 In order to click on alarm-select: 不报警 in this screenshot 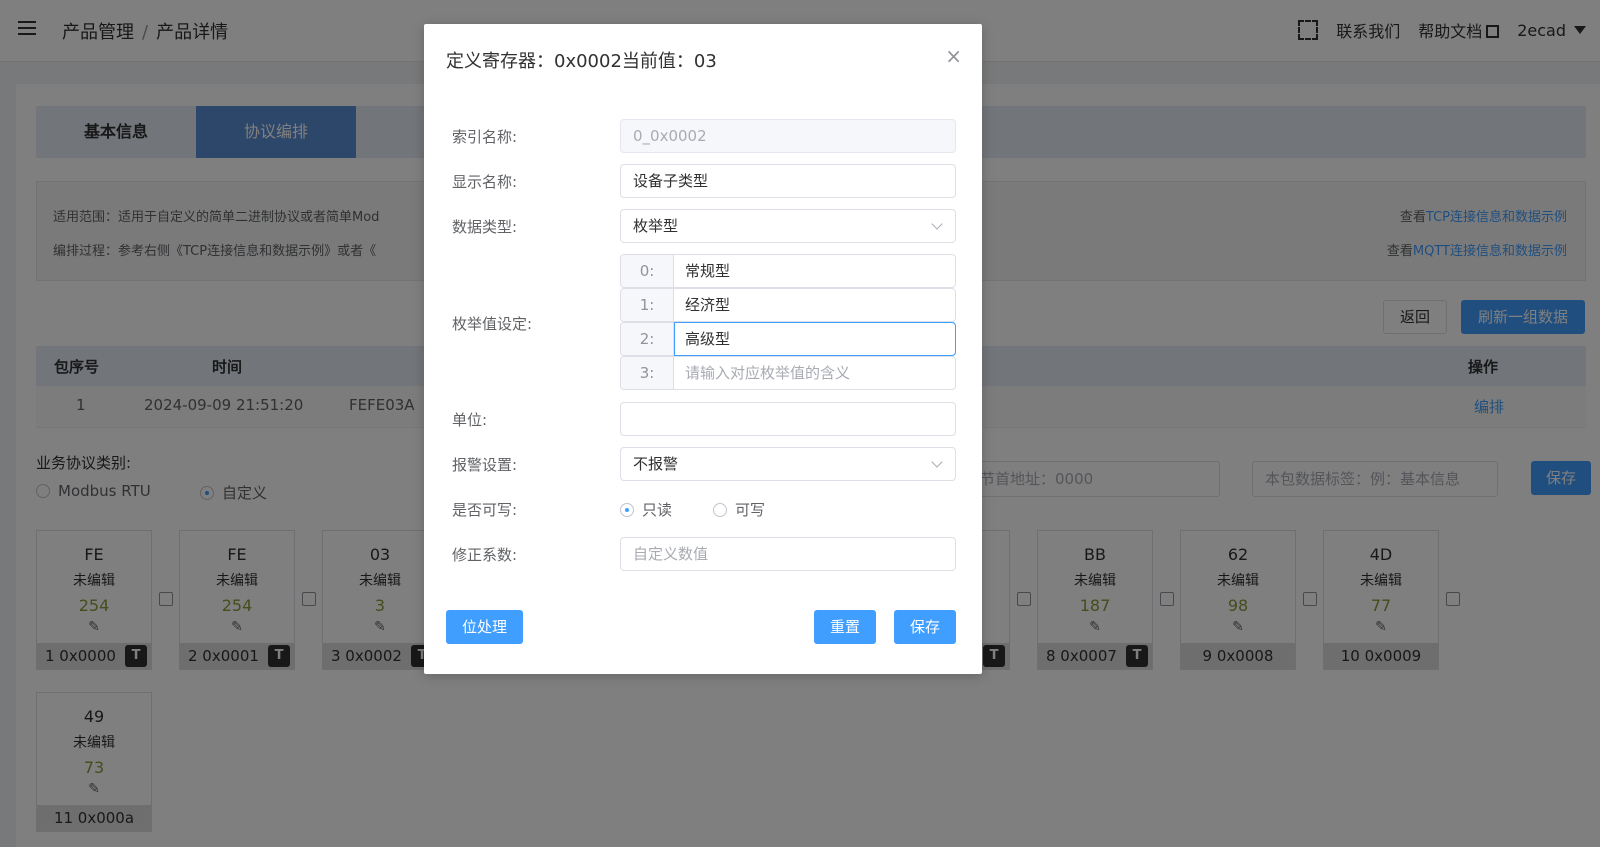, I will do `click(788, 464)`.